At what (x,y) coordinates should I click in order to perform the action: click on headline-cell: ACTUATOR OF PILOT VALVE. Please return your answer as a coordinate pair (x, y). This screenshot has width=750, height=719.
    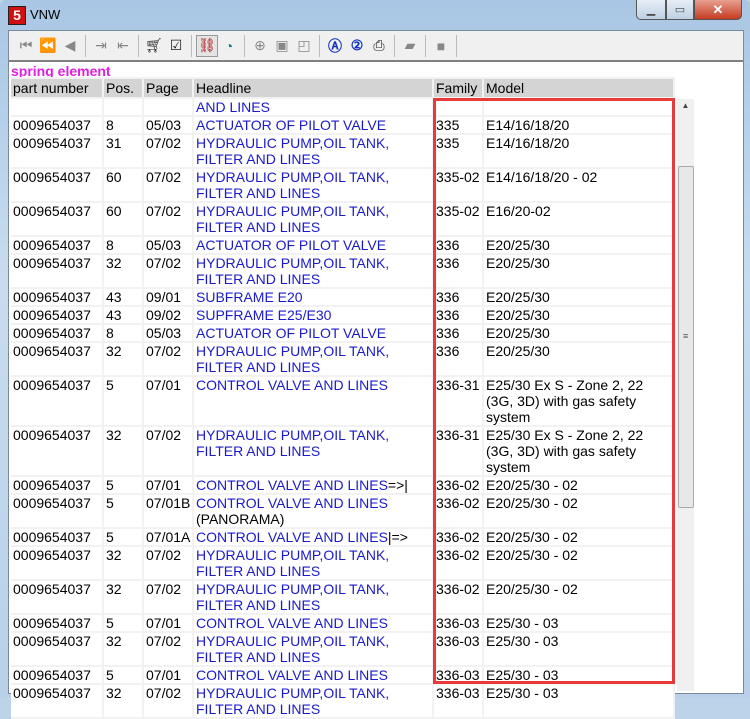
    Looking at the image, I should click on (314, 333).